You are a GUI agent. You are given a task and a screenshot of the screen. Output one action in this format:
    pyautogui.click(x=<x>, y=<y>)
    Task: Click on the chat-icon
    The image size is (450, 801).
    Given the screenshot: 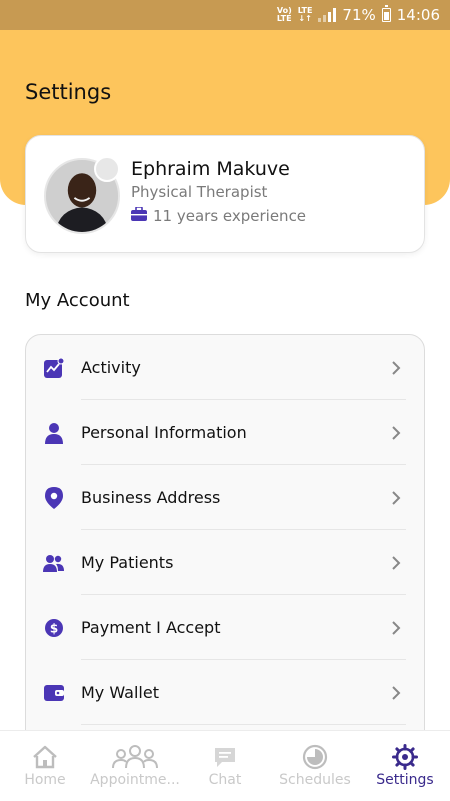 What is the action you would take?
    pyautogui.click(x=225, y=757)
    